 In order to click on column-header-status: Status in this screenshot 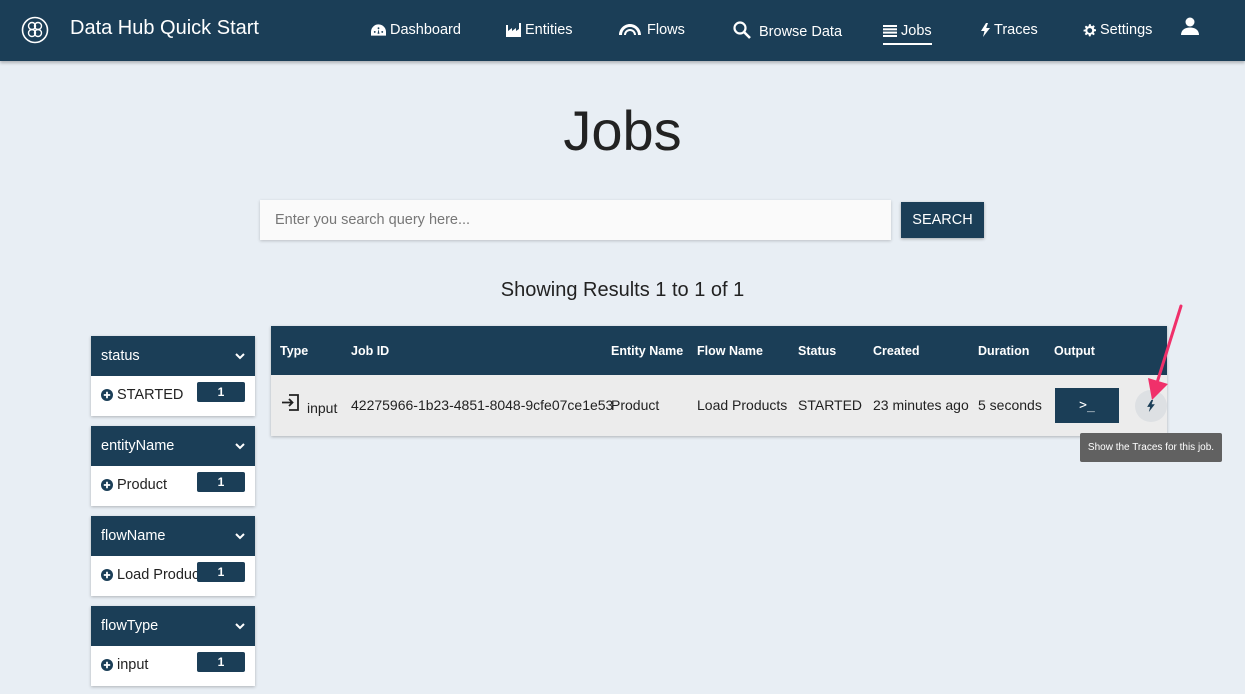, I will do `click(817, 351)`.